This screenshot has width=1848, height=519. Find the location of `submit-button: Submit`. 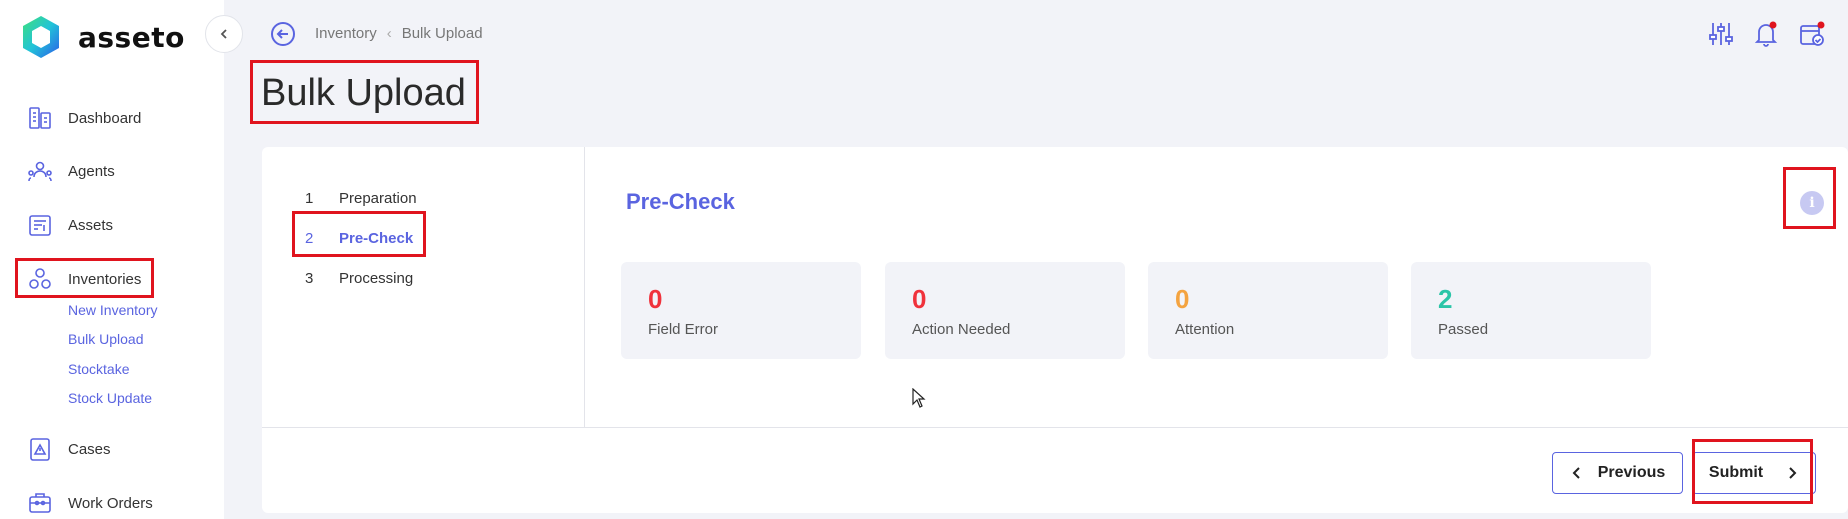

submit-button: Submit is located at coordinates (1754, 473).